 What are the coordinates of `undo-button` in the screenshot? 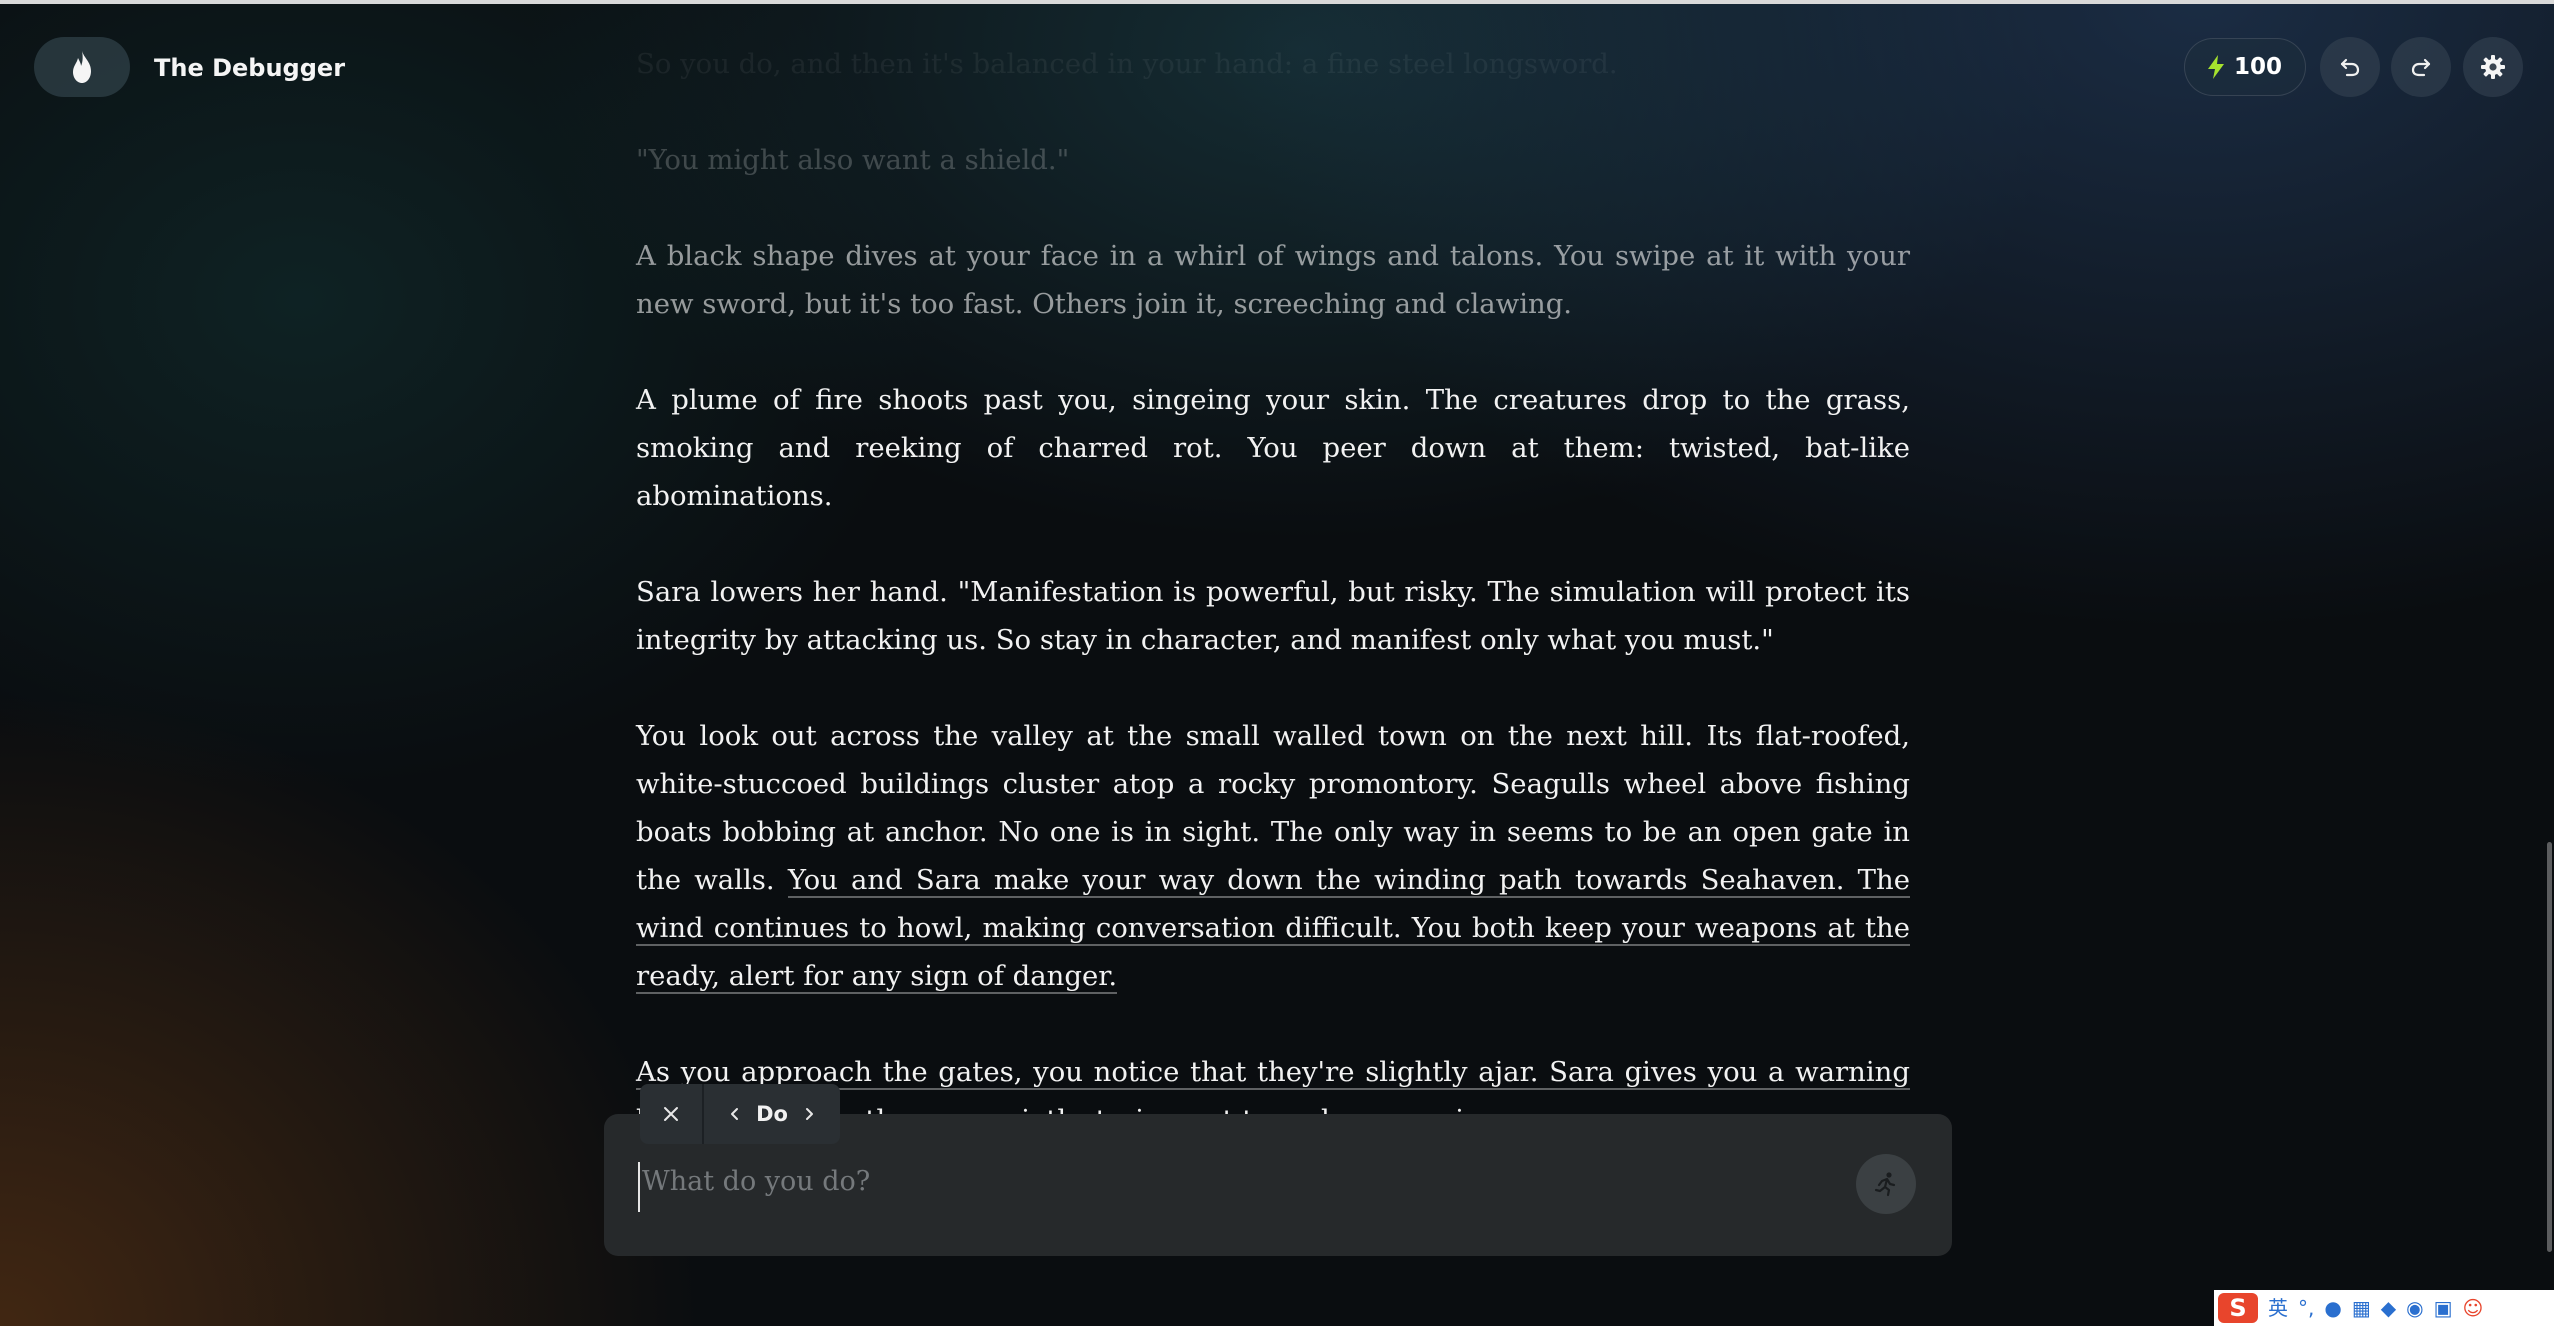 It's located at (2350, 67).